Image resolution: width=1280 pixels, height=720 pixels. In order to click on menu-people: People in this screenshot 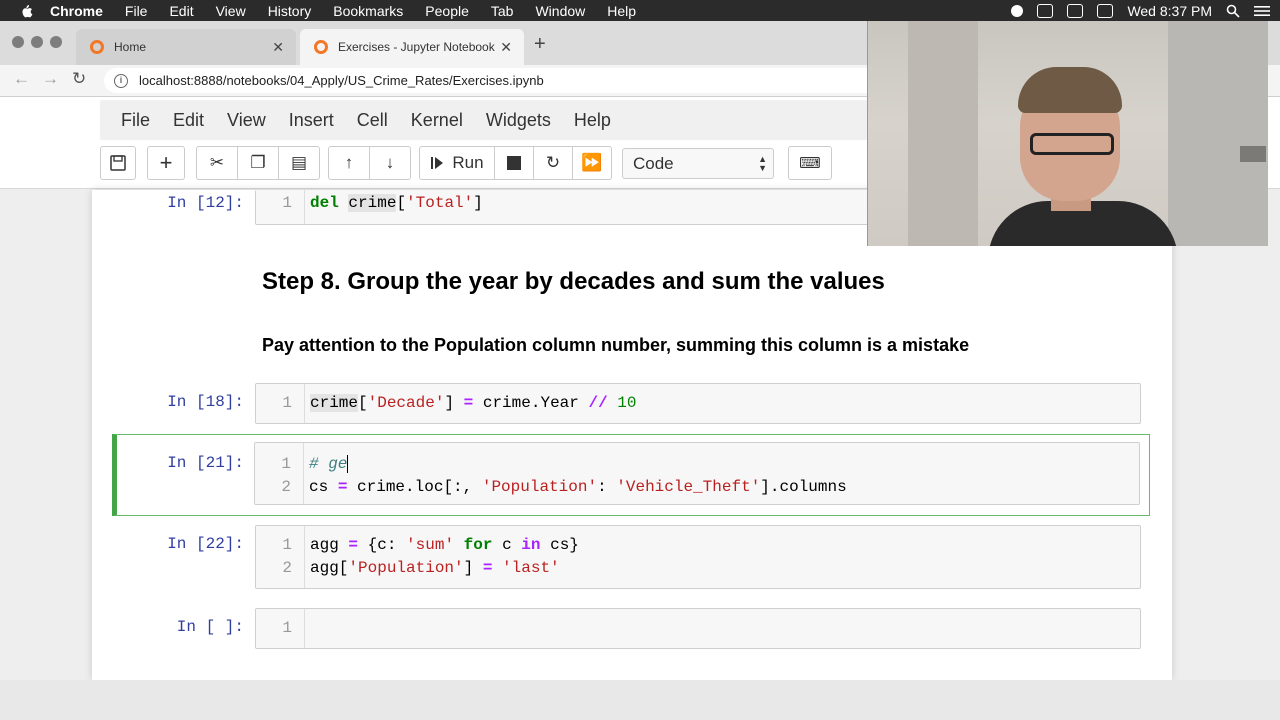, I will do `click(447, 11)`.